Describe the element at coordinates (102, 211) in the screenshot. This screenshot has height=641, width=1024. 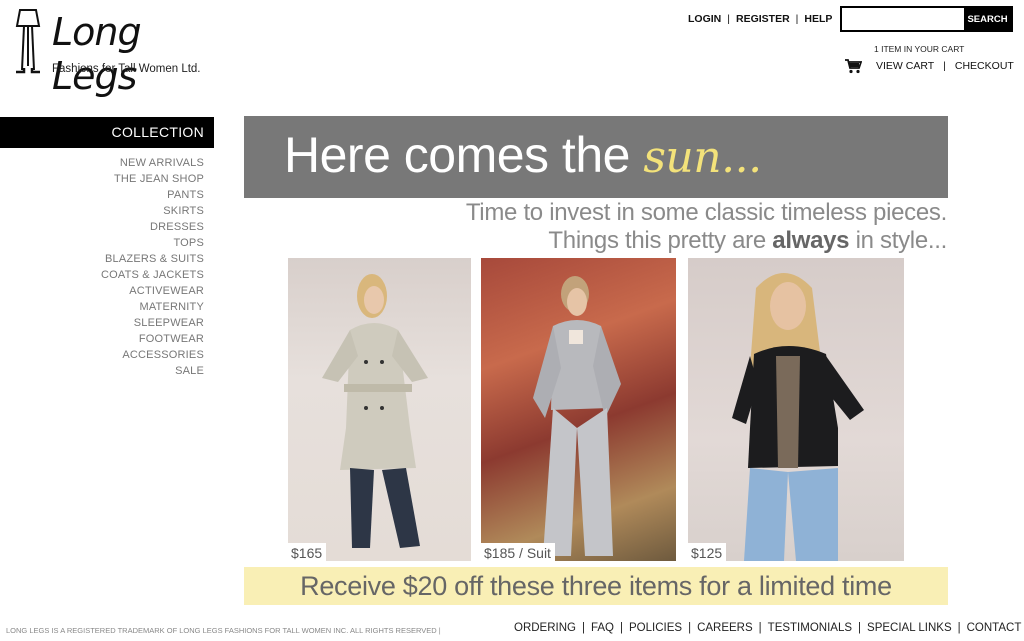
I see `nav-item-skirts: SKIRTS` at that location.